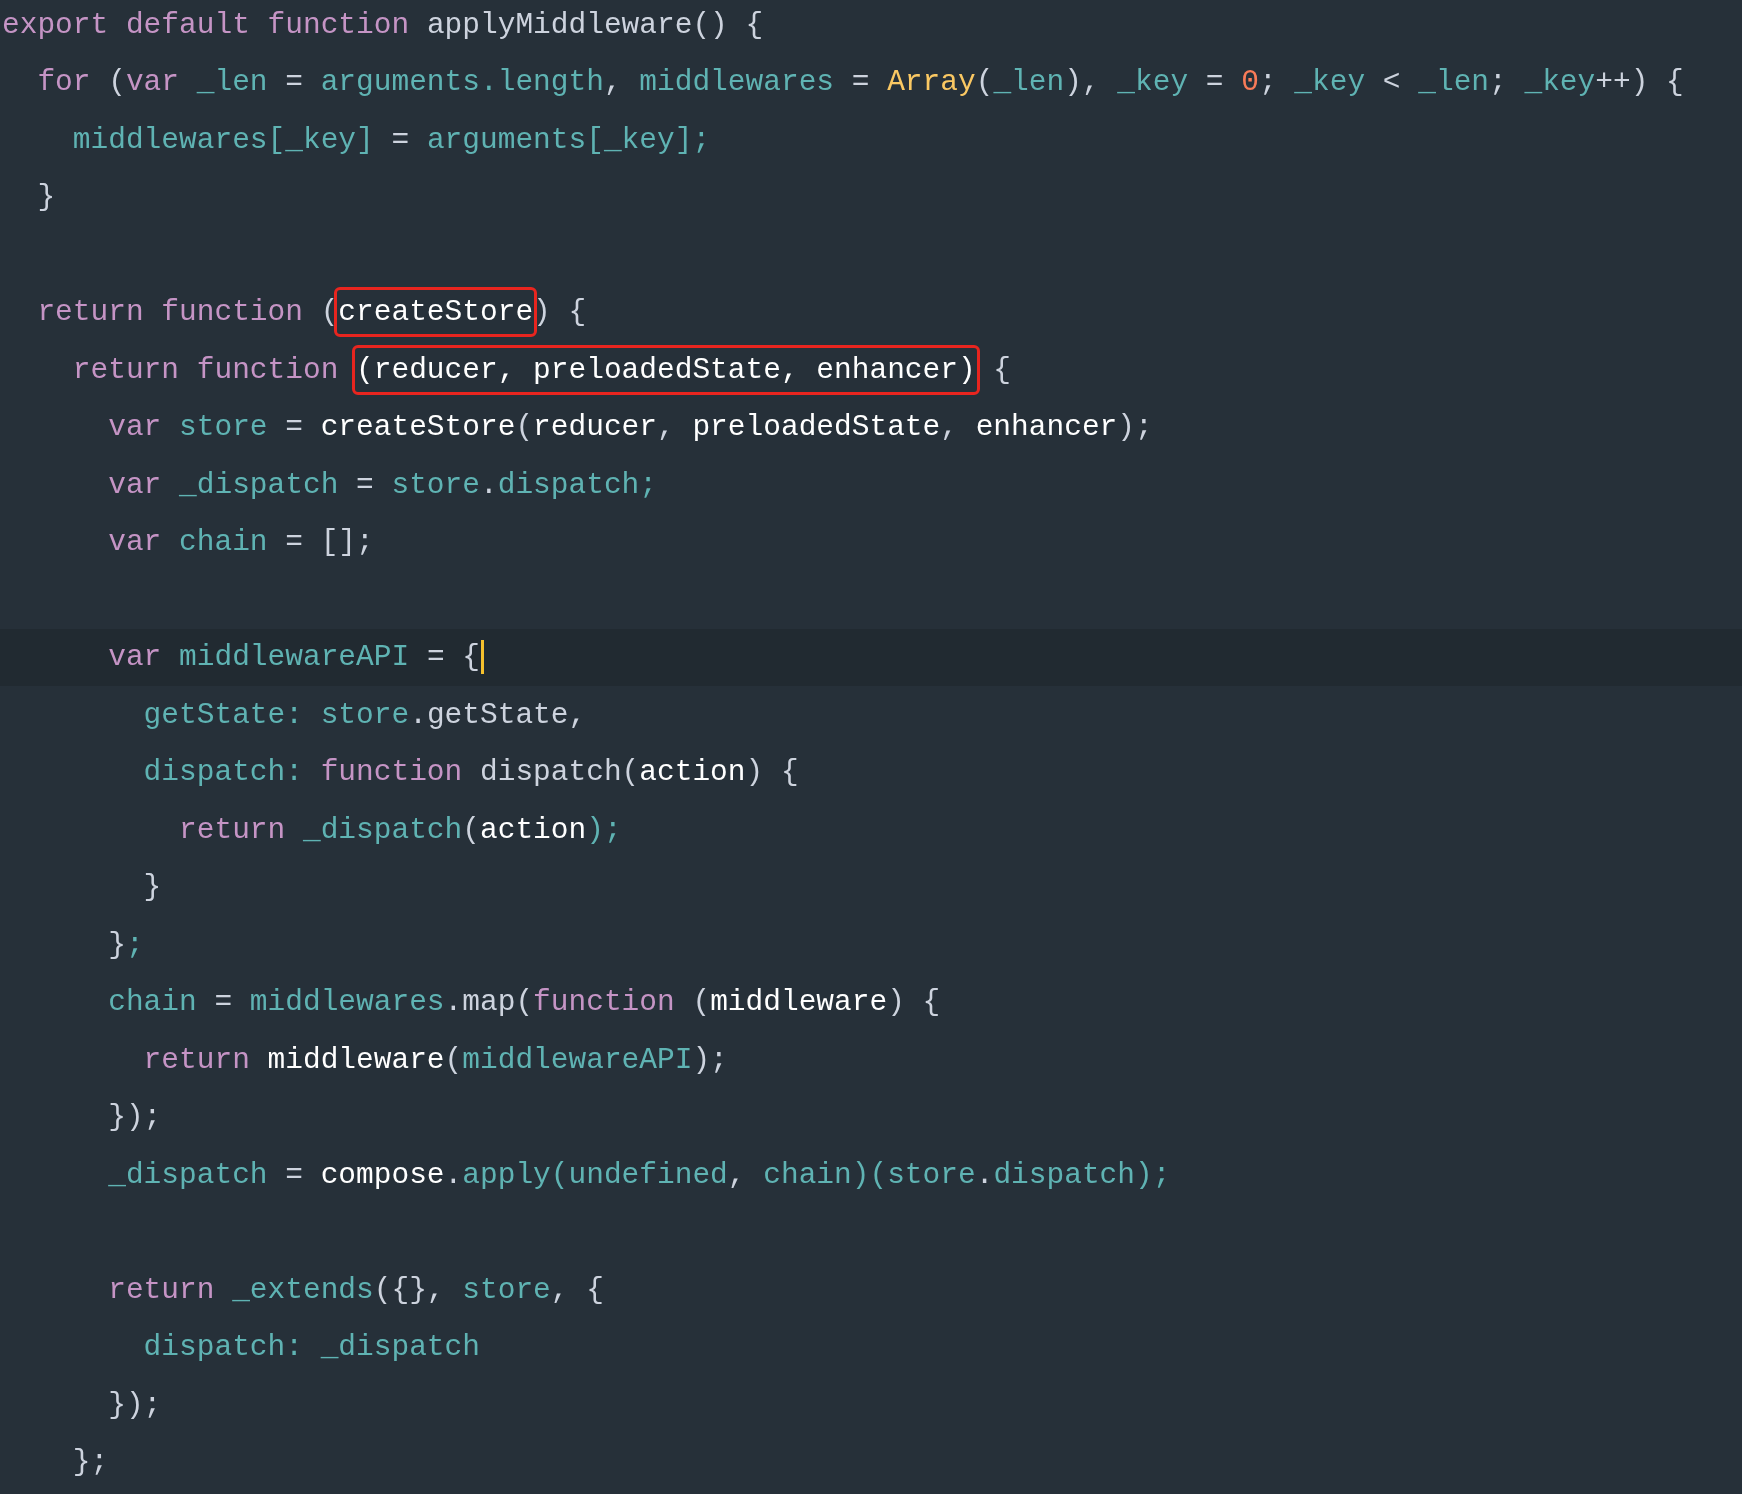 The width and height of the screenshot is (1742, 1494). What do you see at coordinates (311, 1348) in the screenshot?
I see `code-line: dispatch: _dispatch` at bounding box center [311, 1348].